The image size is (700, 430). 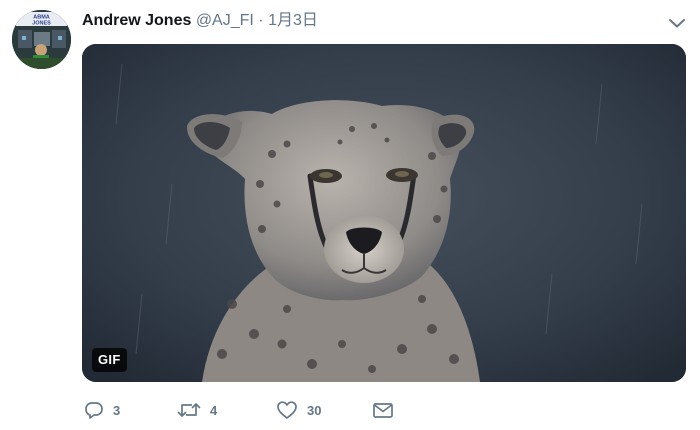 I want to click on tweet-actions: 3 4 30, so click(x=239, y=410).